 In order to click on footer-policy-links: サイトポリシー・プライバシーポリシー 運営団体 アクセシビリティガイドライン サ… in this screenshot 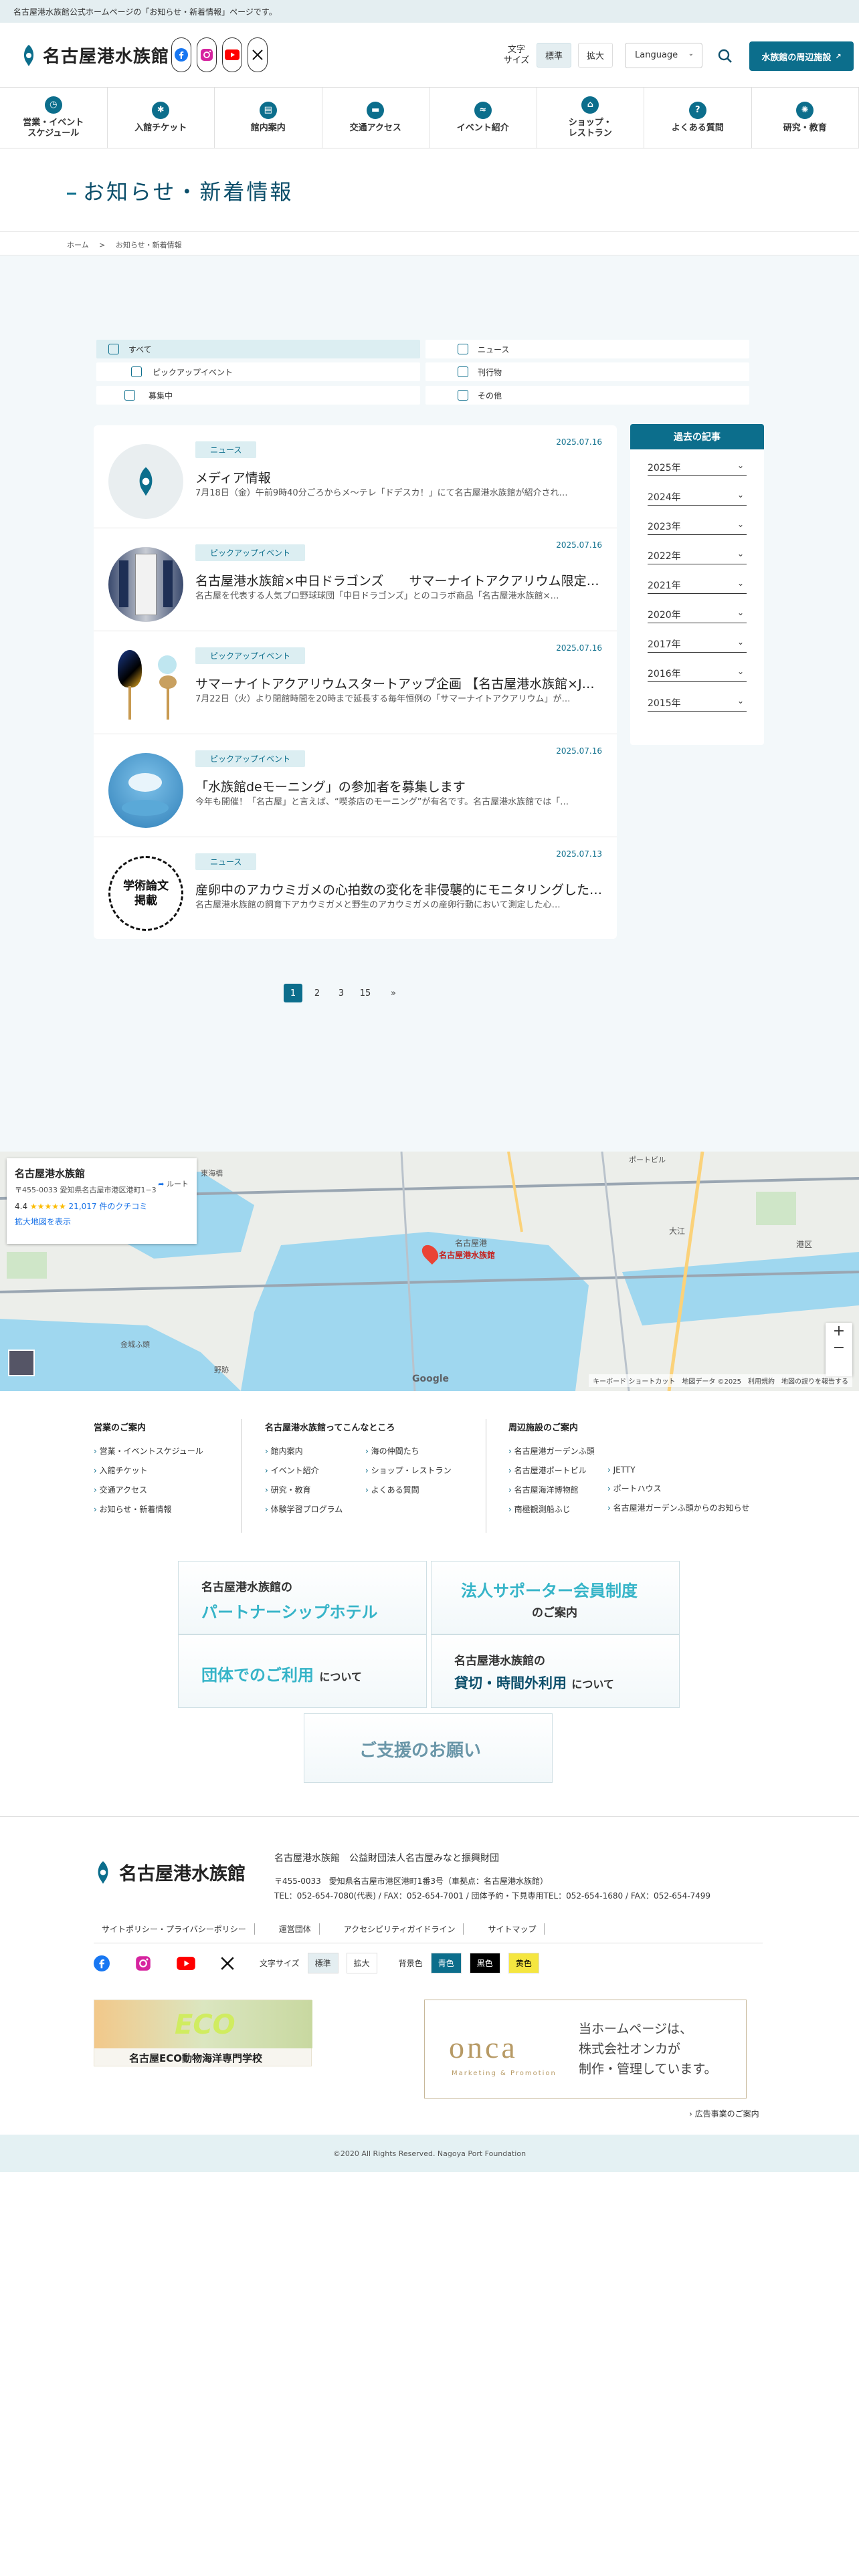, I will do `click(428, 1933)`.